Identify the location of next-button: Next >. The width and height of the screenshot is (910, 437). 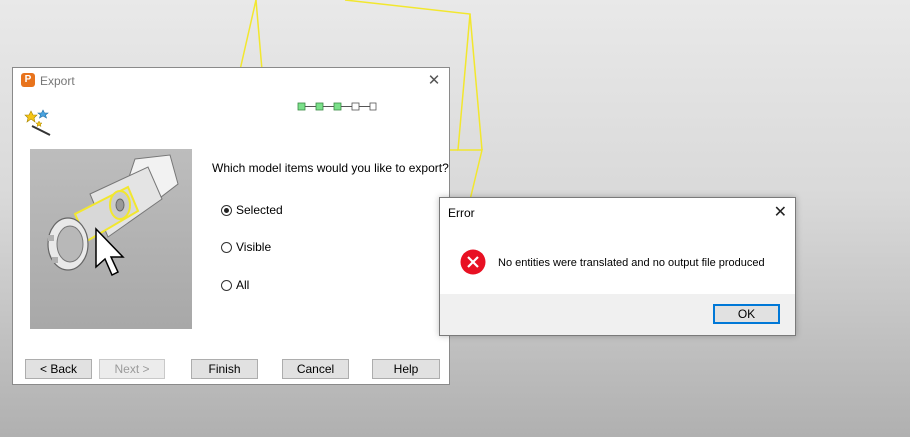
(132, 369).